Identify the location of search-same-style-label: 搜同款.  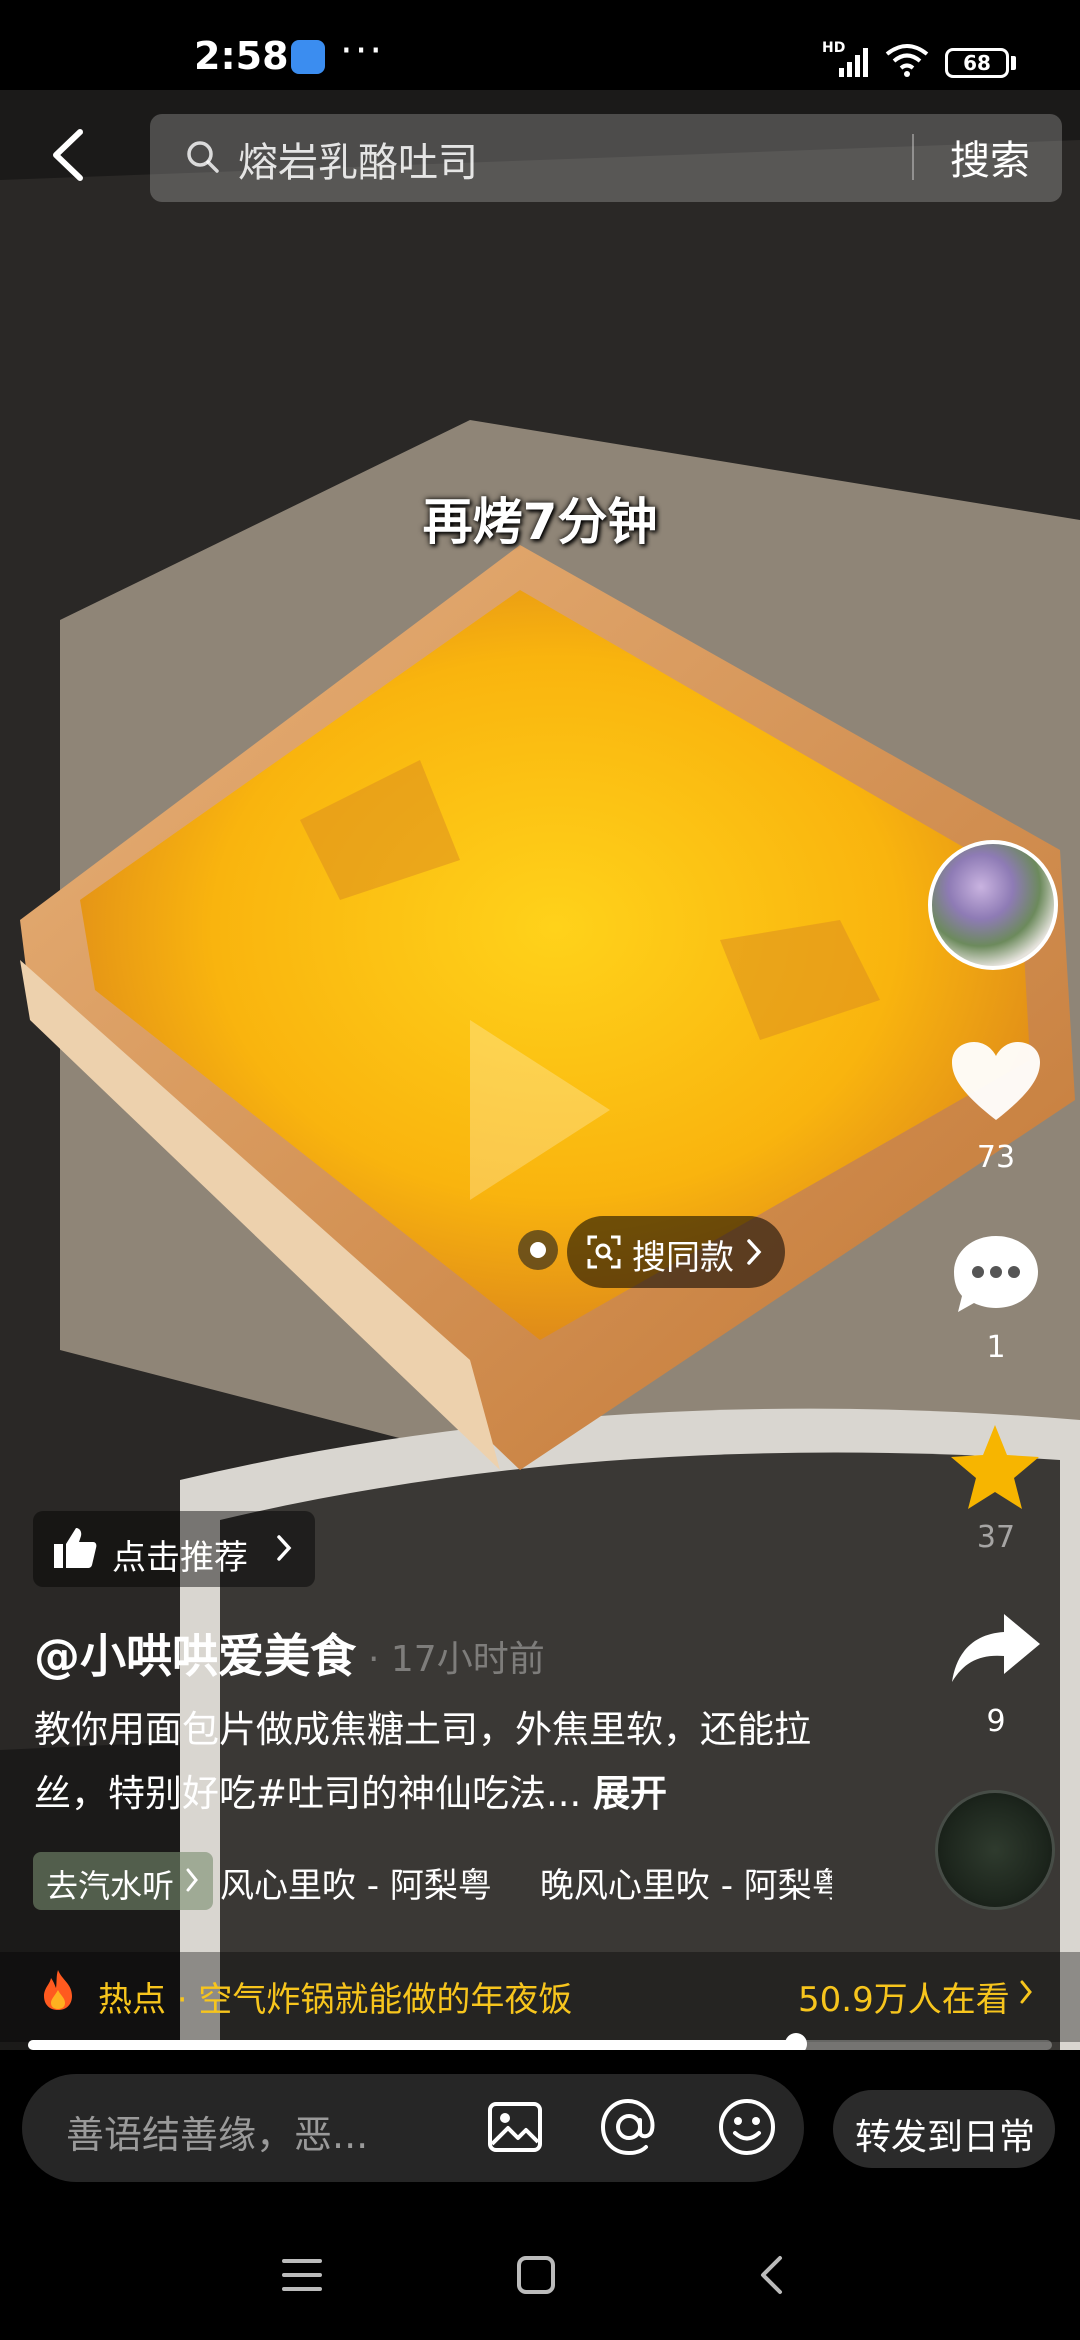
(683, 1258).